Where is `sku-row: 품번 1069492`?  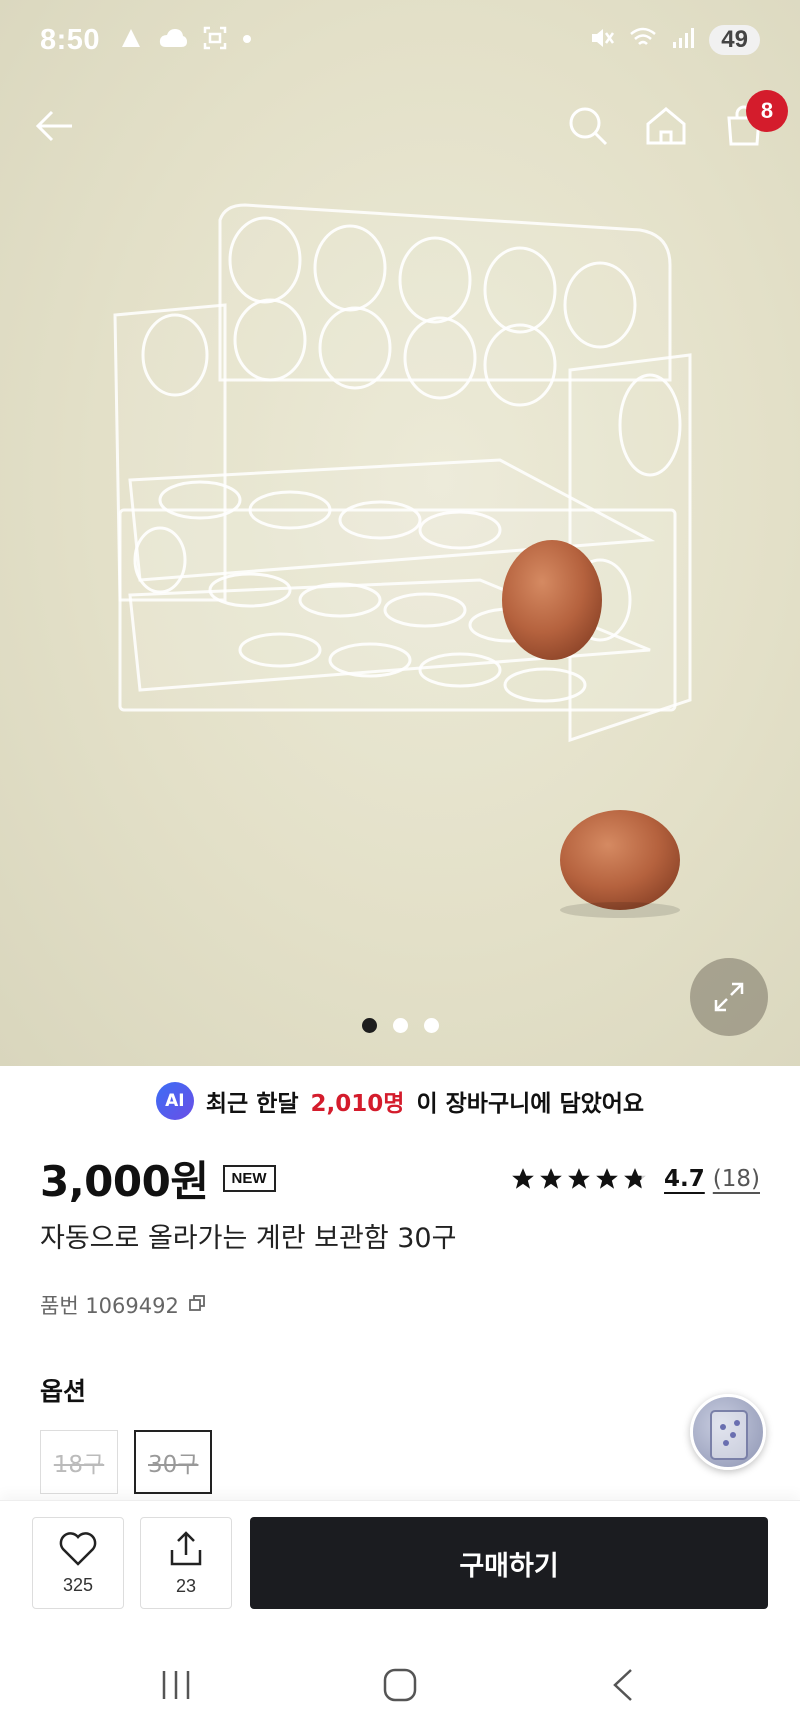
sku-row: 품번 1069492 is located at coordinates (123, 1305).